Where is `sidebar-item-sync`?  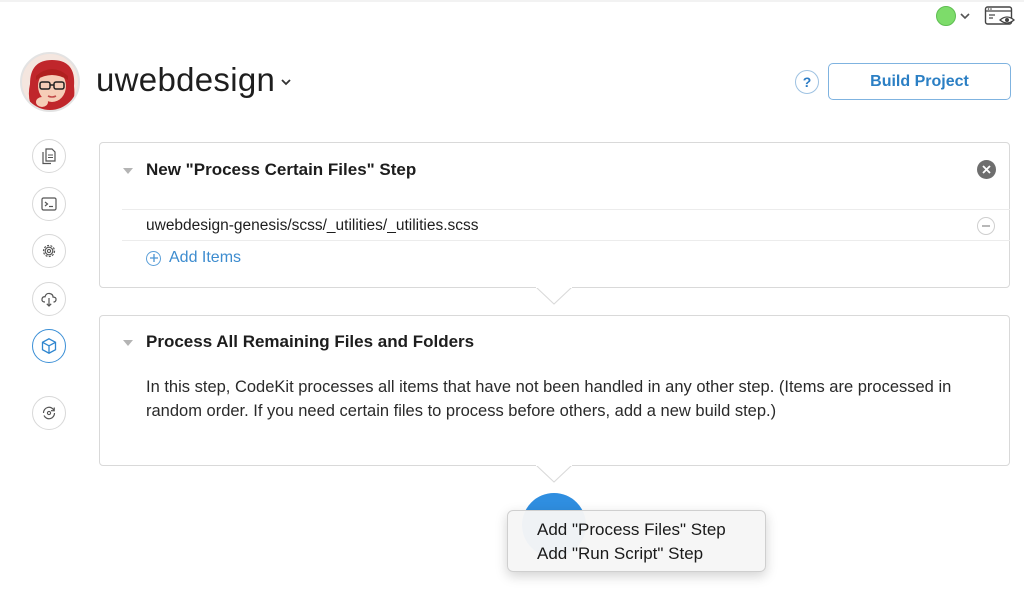 sidebar-item-sync is located at coordinates (49, 413).